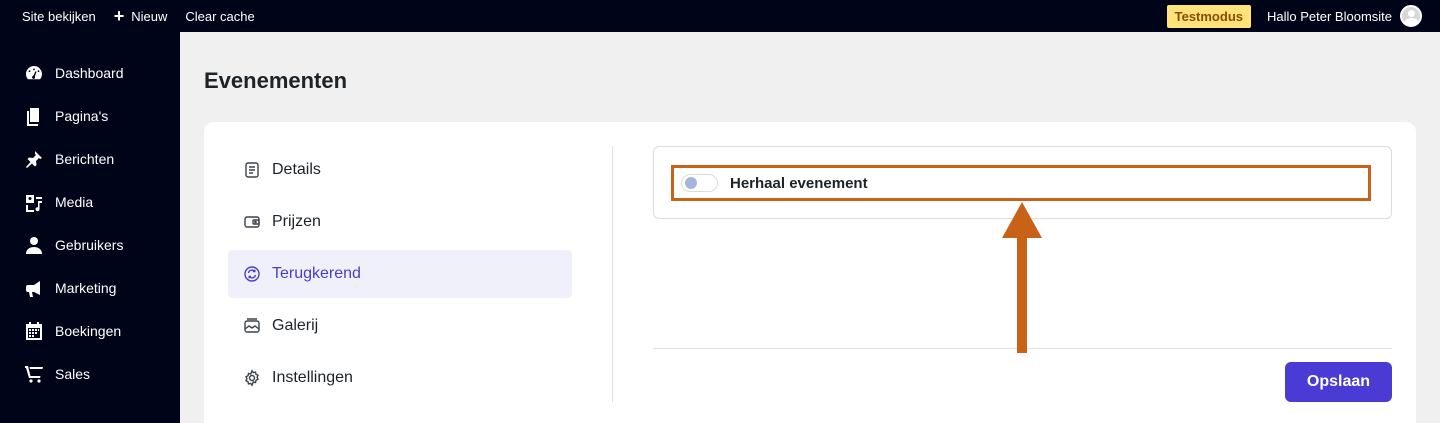 This screenshot has width=1440, height=423. I want to click on user-greeting: Hallo Peter Bloomsite, so click(1329, 16).